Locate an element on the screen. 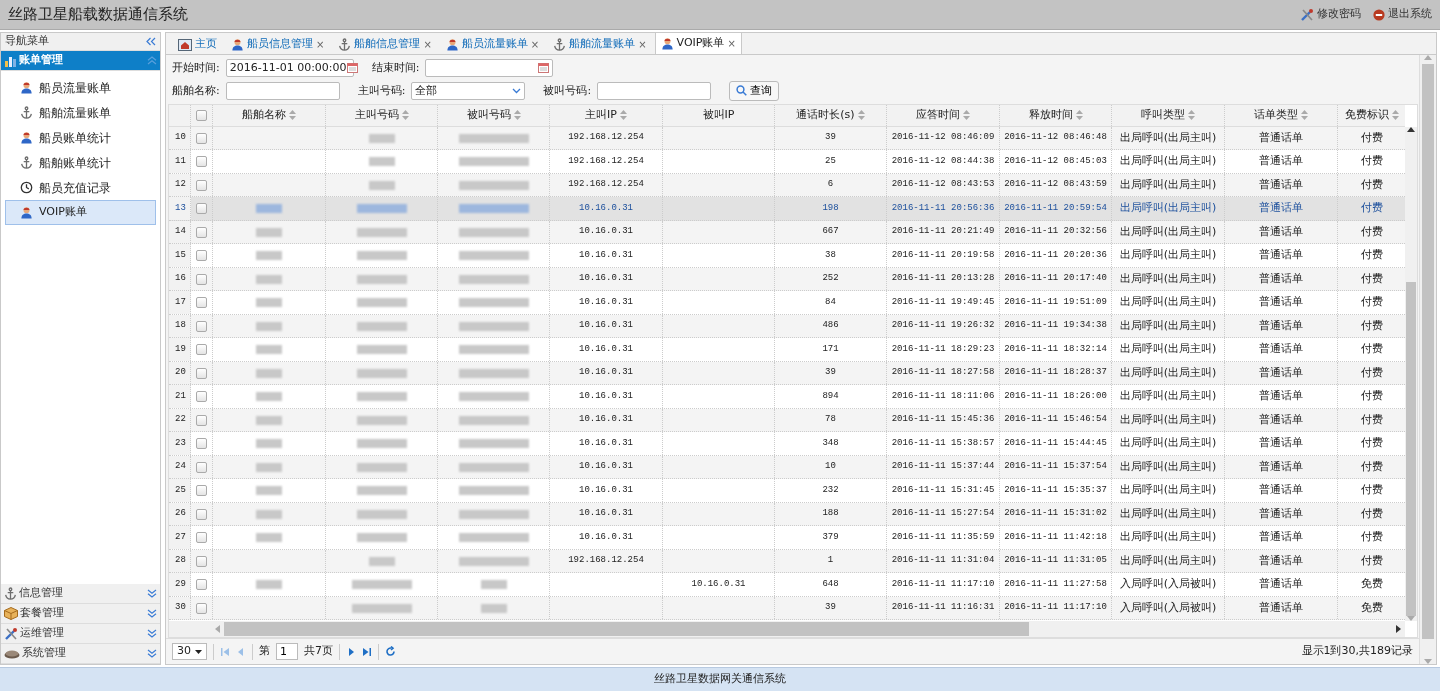  table-row: 16 10.16.0.31 252 2016-11-11 20:13:28 2016-11-11 20:17:40 出局呼叫(出局主叫) 普通话单 付费 is located at coordinates (787, 279).